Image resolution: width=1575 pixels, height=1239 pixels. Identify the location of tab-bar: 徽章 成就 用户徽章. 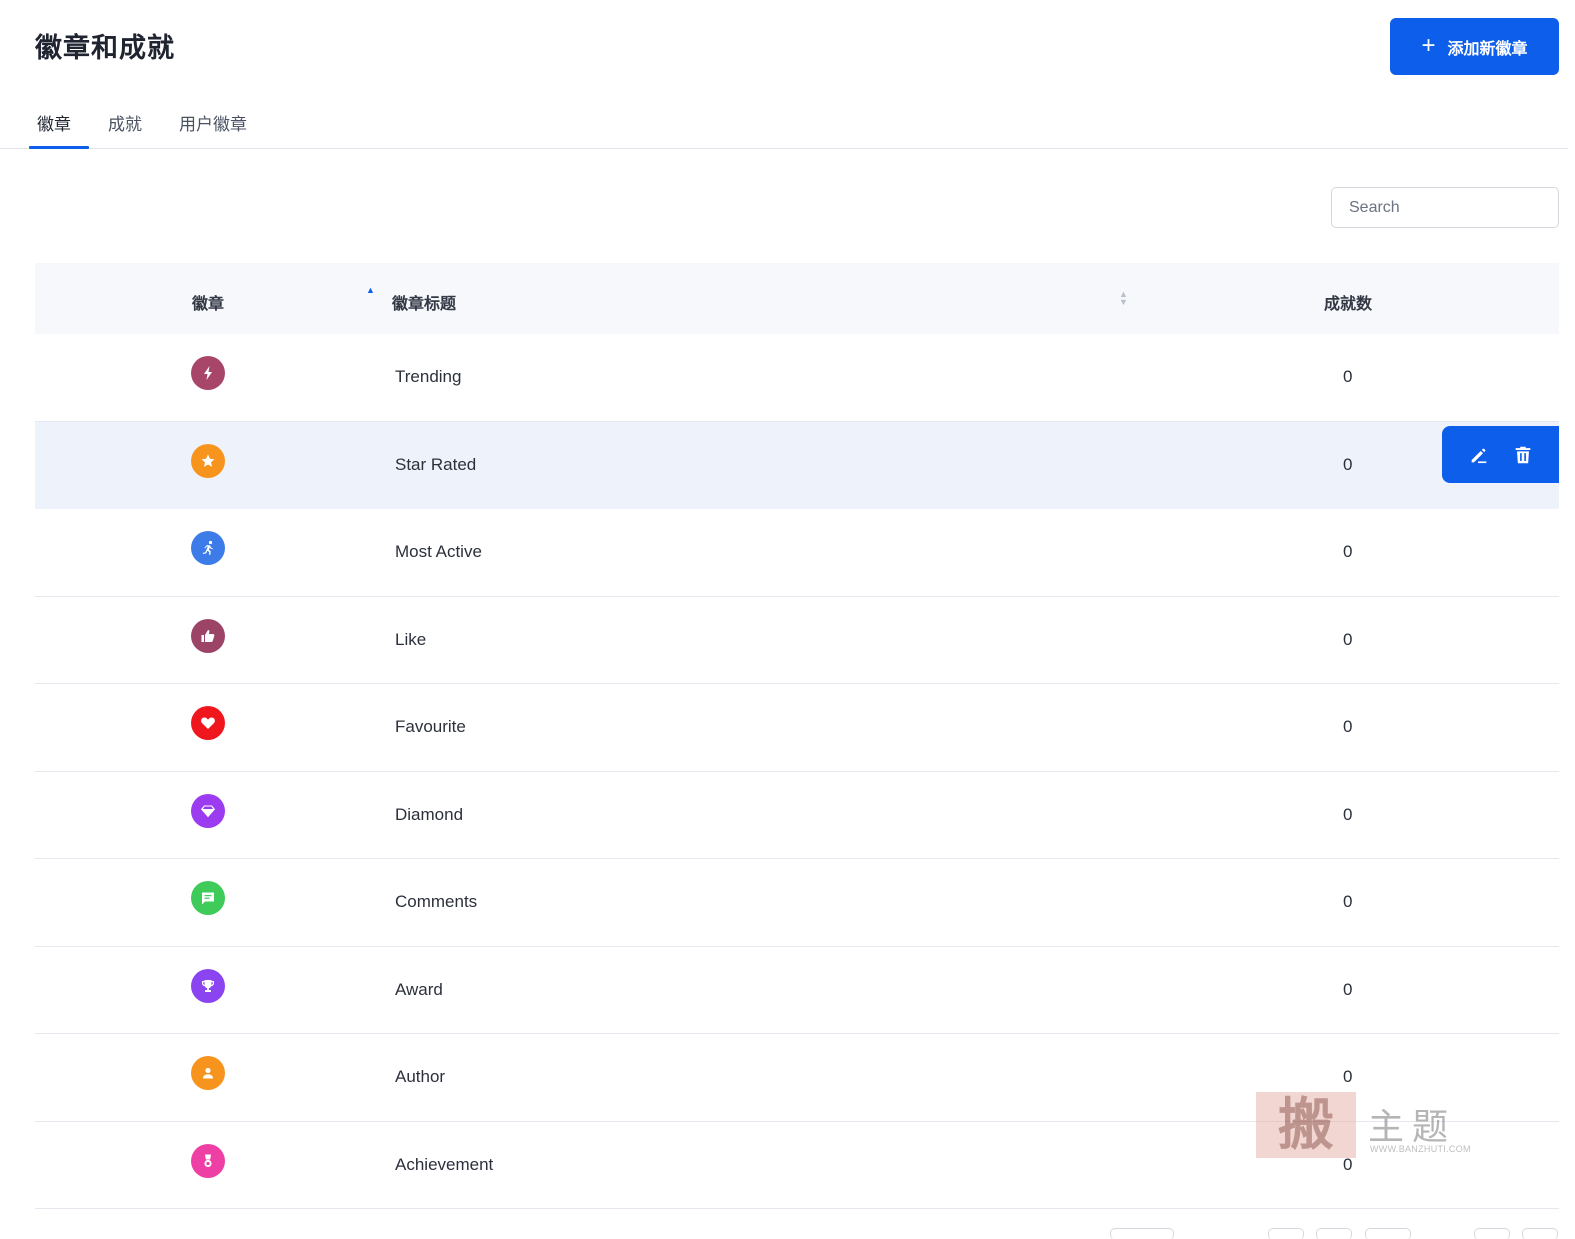
(784, 122).